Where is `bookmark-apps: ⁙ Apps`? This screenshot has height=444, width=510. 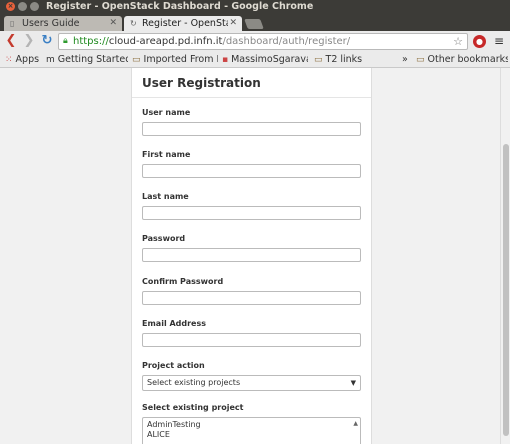
bookmark-apps: ⁙ Apps is located at coordinates (25, 59).